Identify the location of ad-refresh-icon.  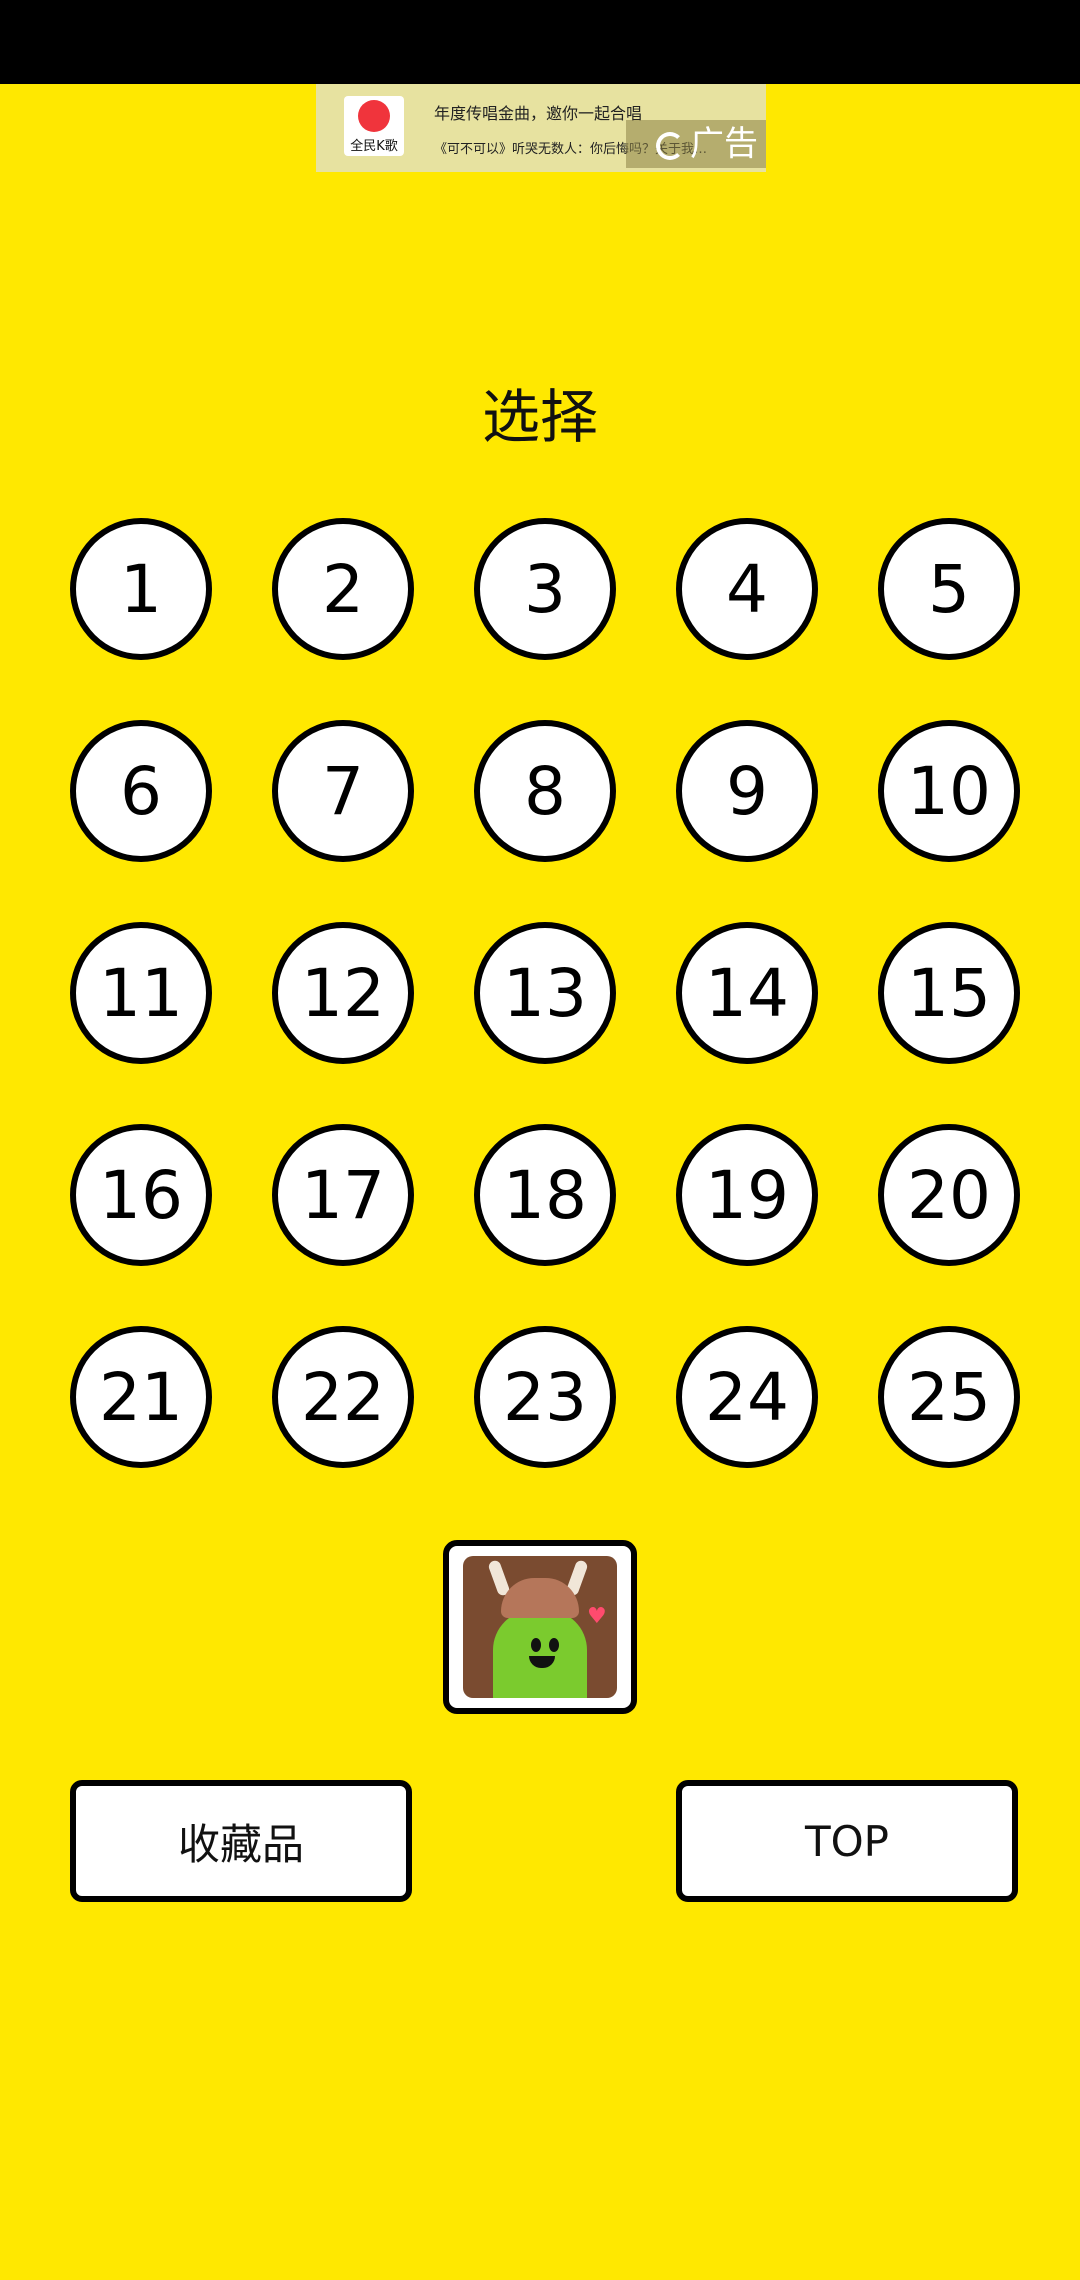
(670, 145).